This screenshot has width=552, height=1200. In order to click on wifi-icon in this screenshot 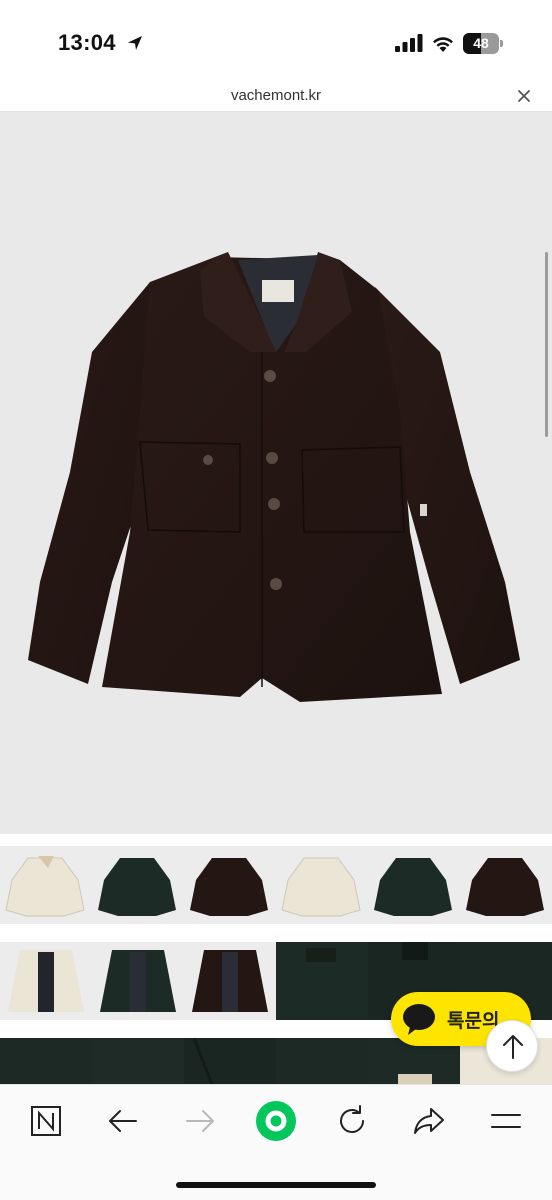, I will do `click(443, 44)`.